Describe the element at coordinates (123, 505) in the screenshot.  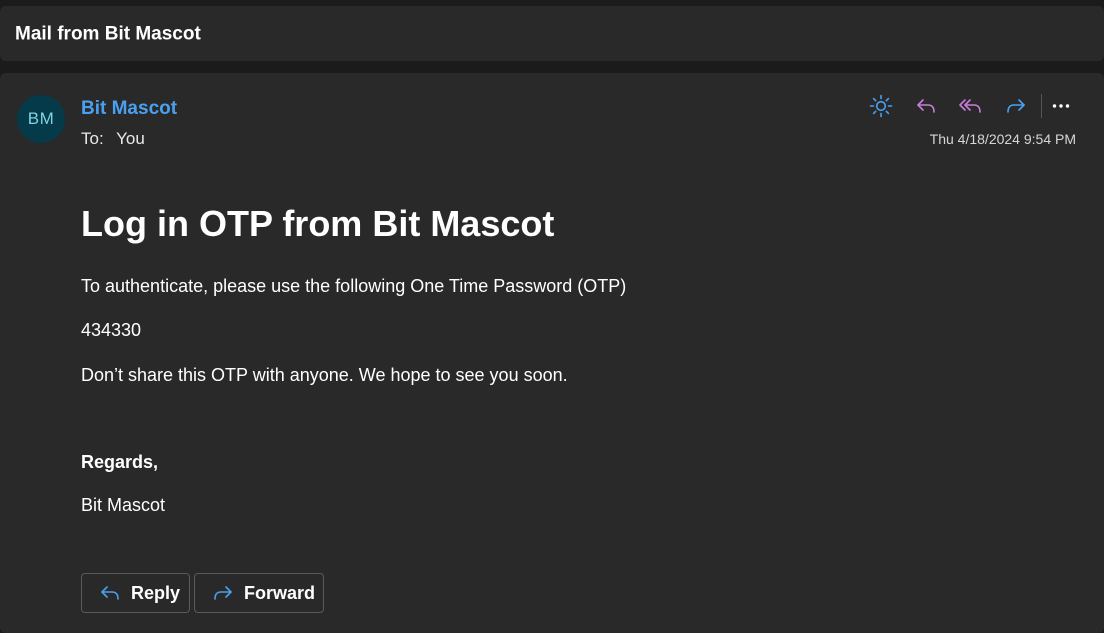
I see `signature: Bit Mascot` at that location.